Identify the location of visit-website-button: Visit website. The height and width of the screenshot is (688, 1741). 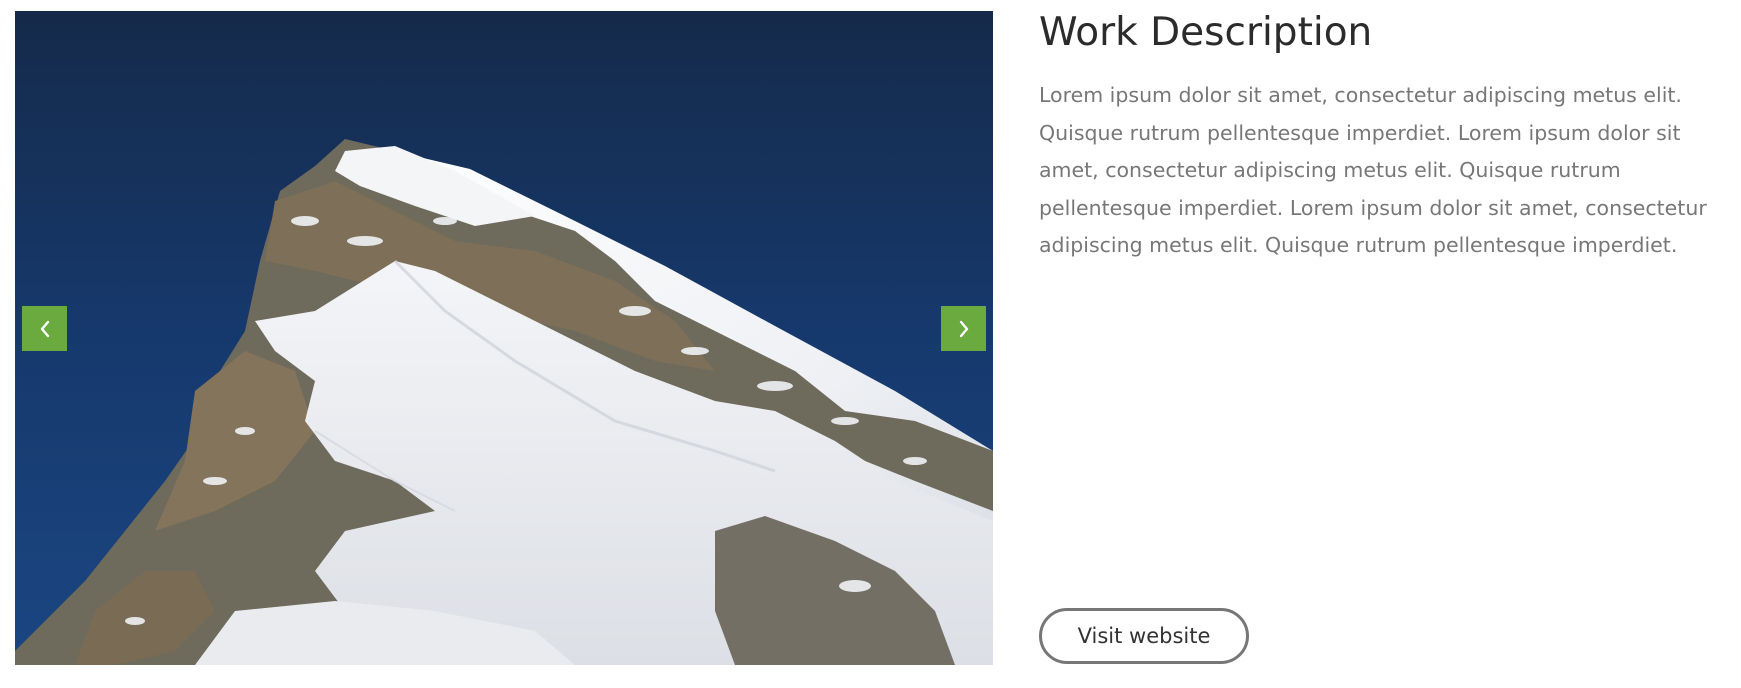
(1144, 636).